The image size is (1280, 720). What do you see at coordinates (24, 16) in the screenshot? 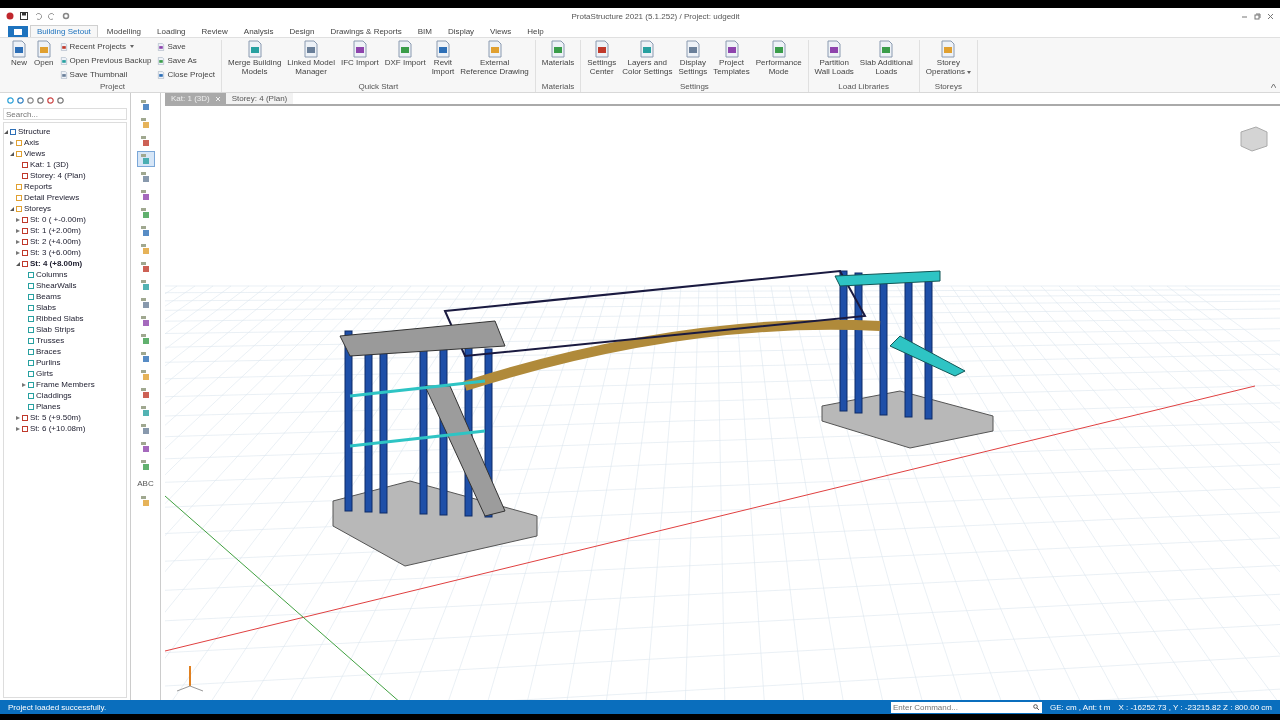
I see `save-icon` at bounding box center [24, 16].